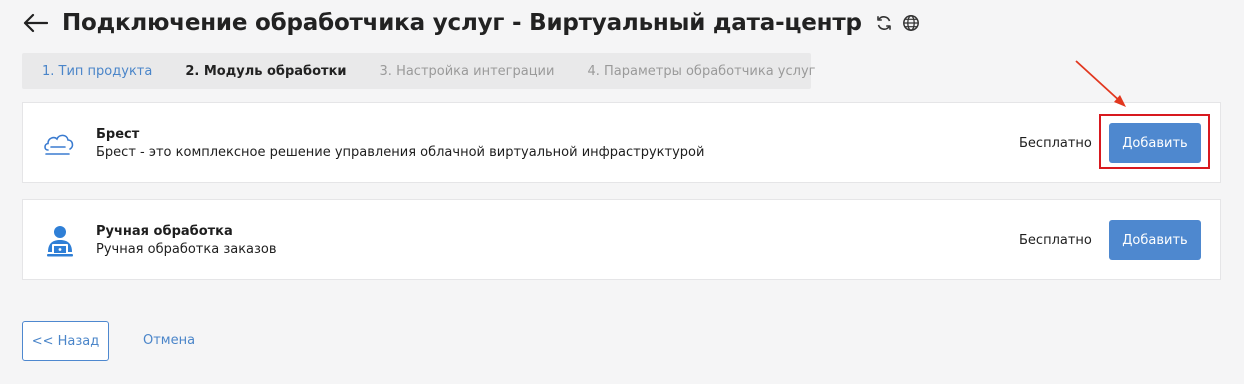  I want to click on operator-laptop-icon, so click(60, 241).